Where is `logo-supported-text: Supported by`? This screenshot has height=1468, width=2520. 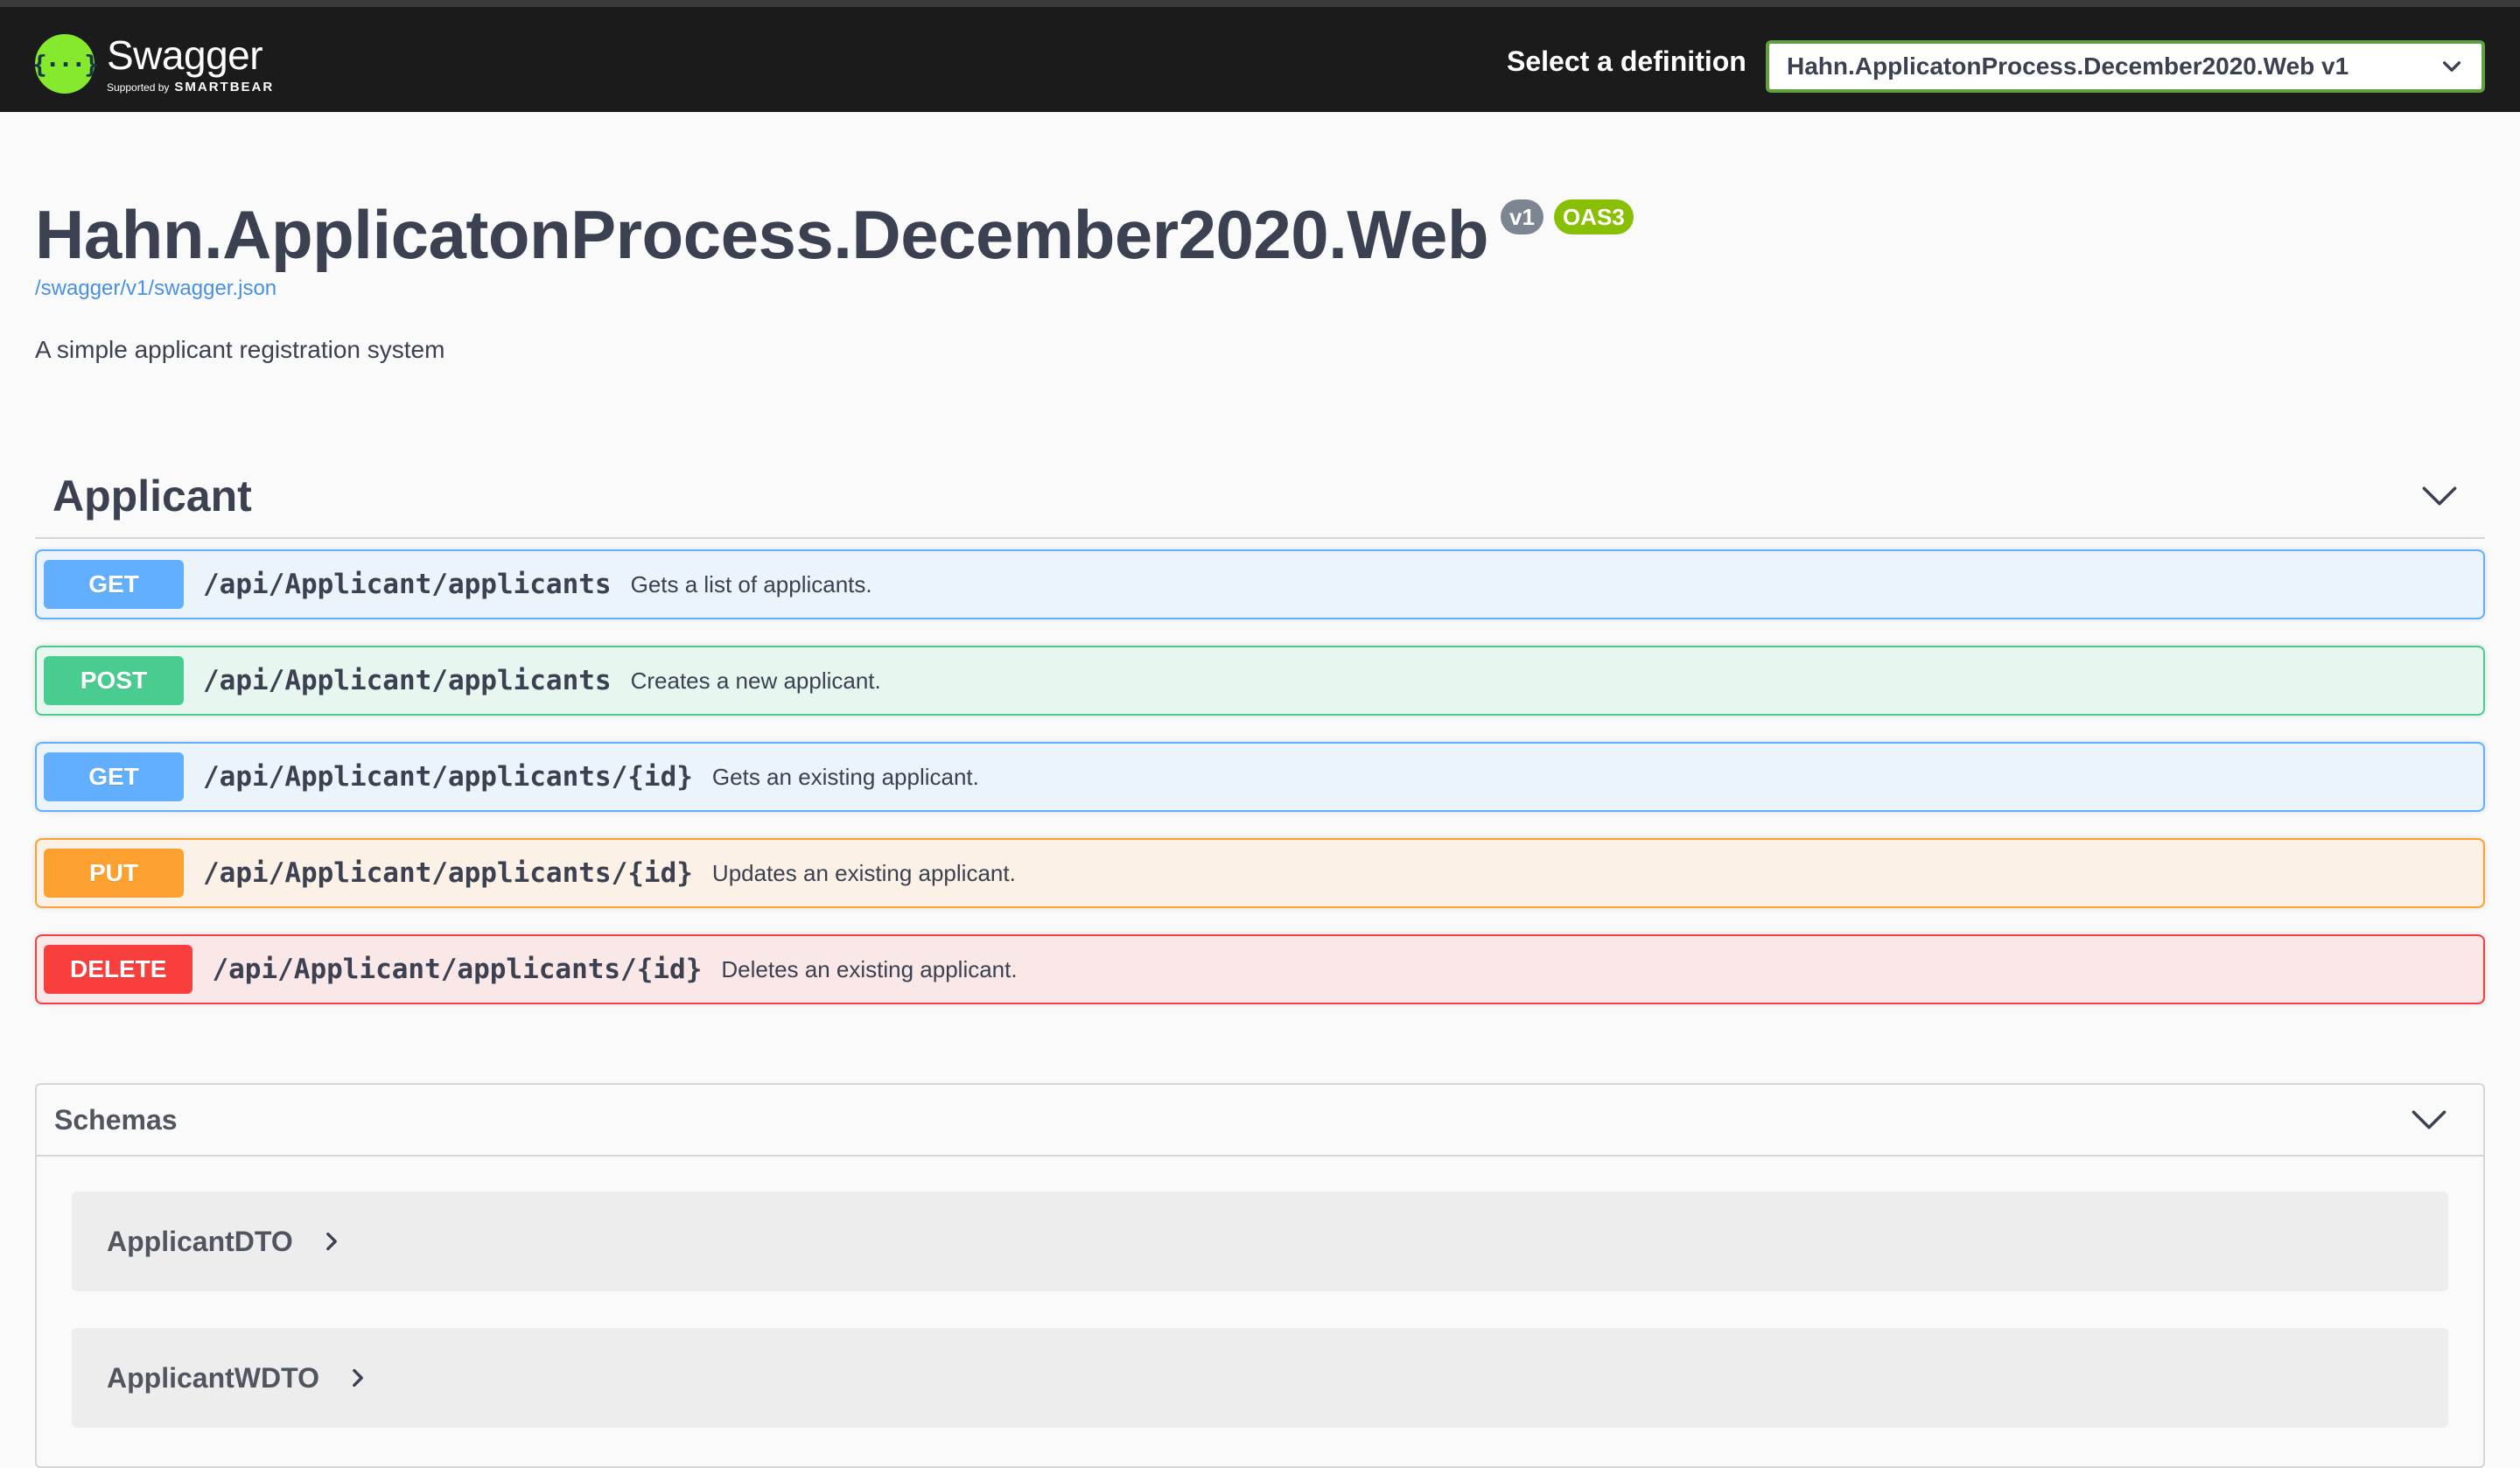
logo-supported-text: Supported by is located at coordinates (138, 87).